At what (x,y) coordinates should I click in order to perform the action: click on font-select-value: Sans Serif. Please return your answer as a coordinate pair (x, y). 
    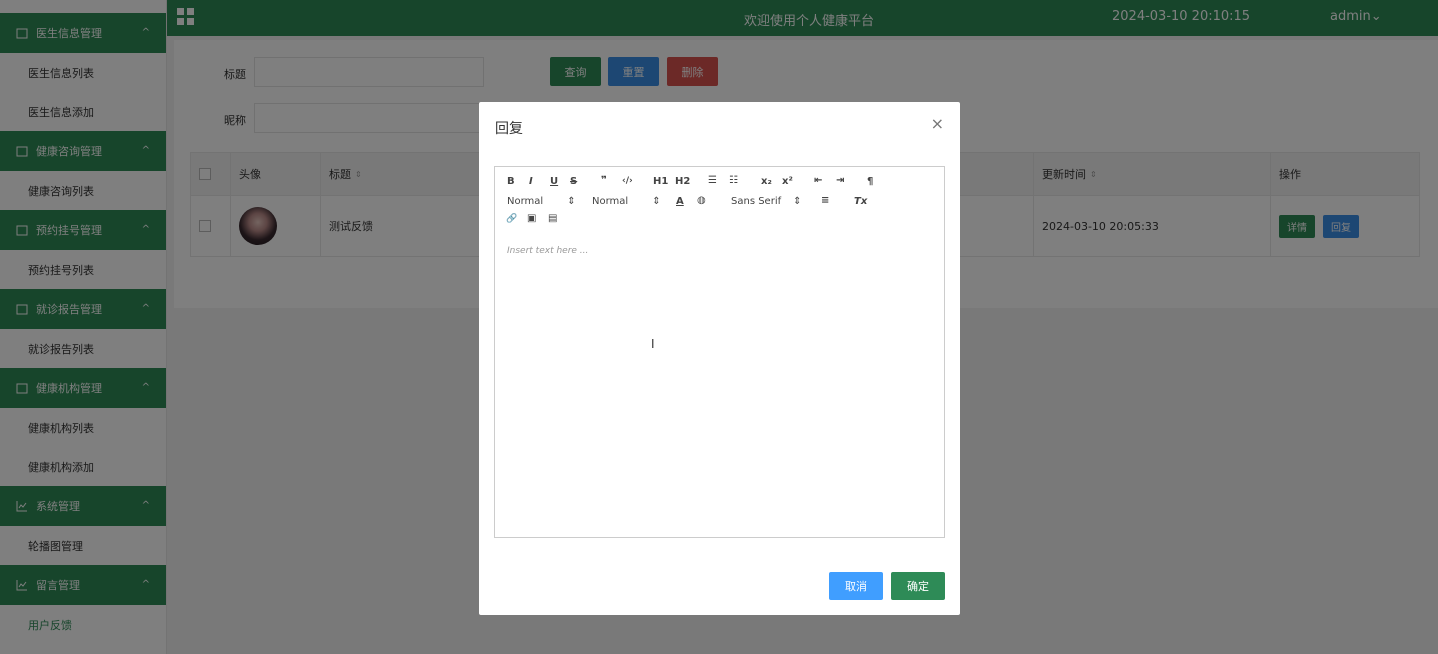
    Looking at the image, I should click on (756, 201).